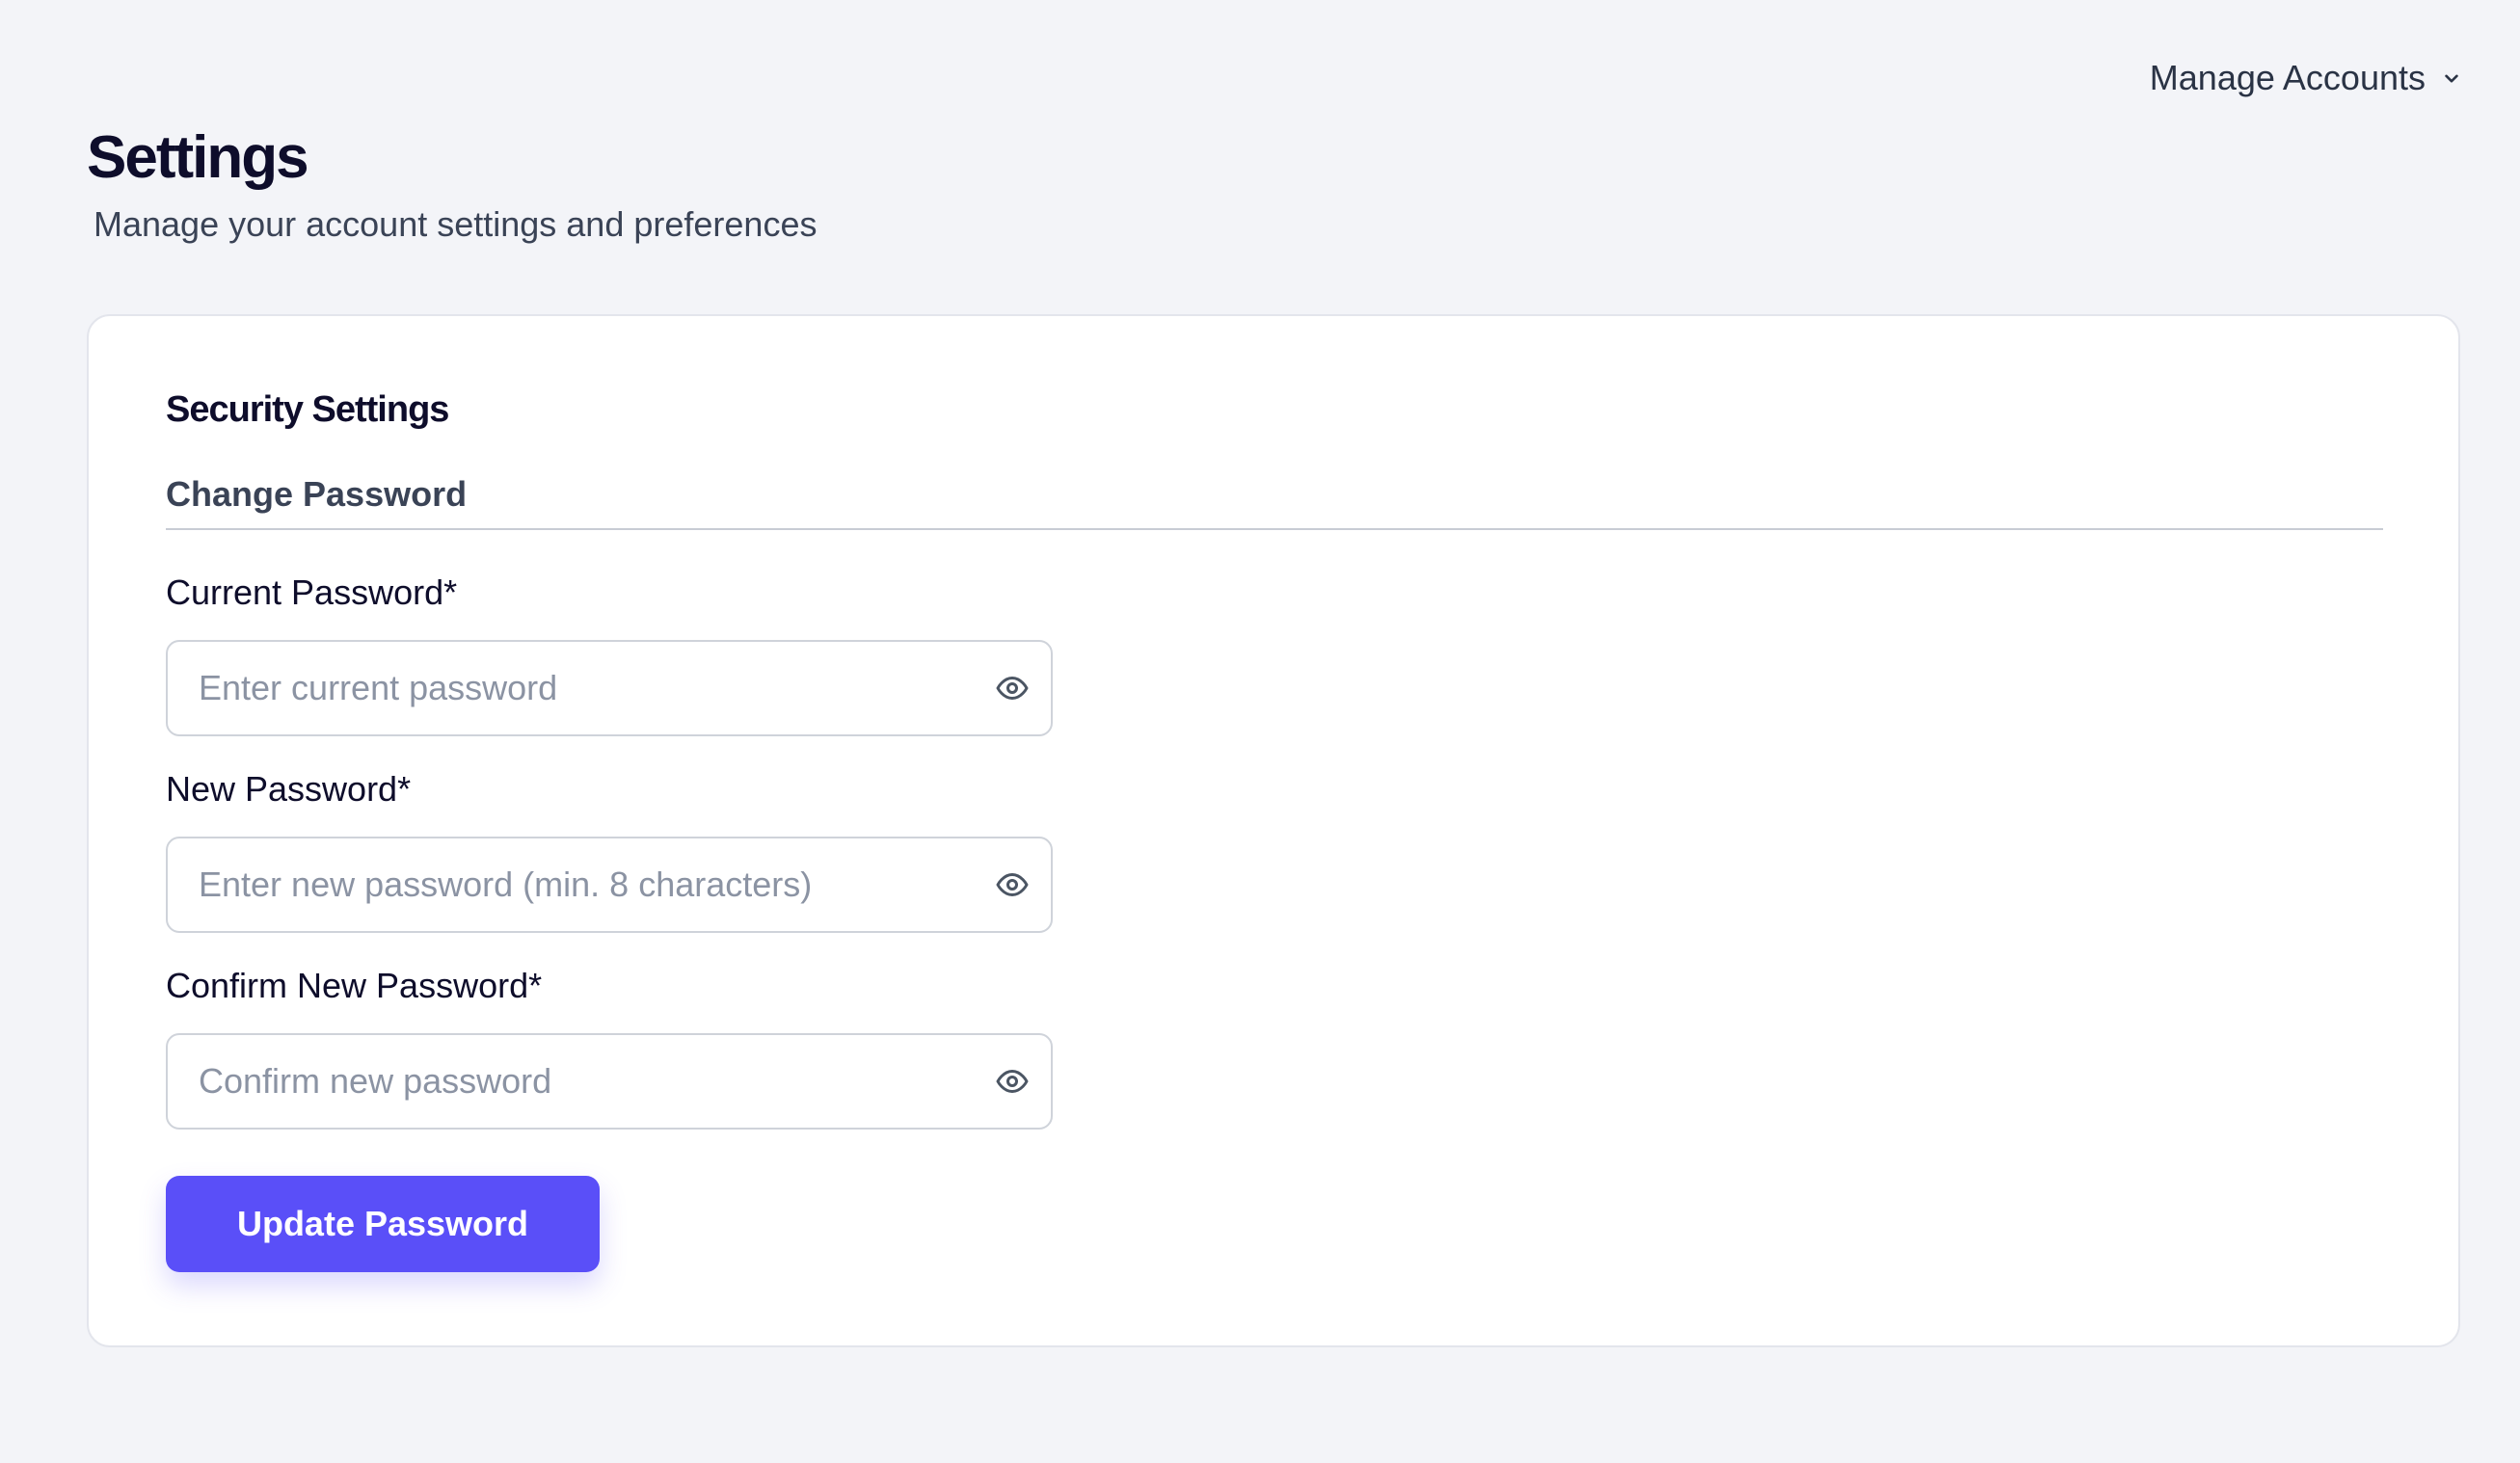 This screenshot has height=1463, width=2520. Describe the element at coordinates (317, 494) in the screenshot. I see `change-password-heading: Change Password` at that location.